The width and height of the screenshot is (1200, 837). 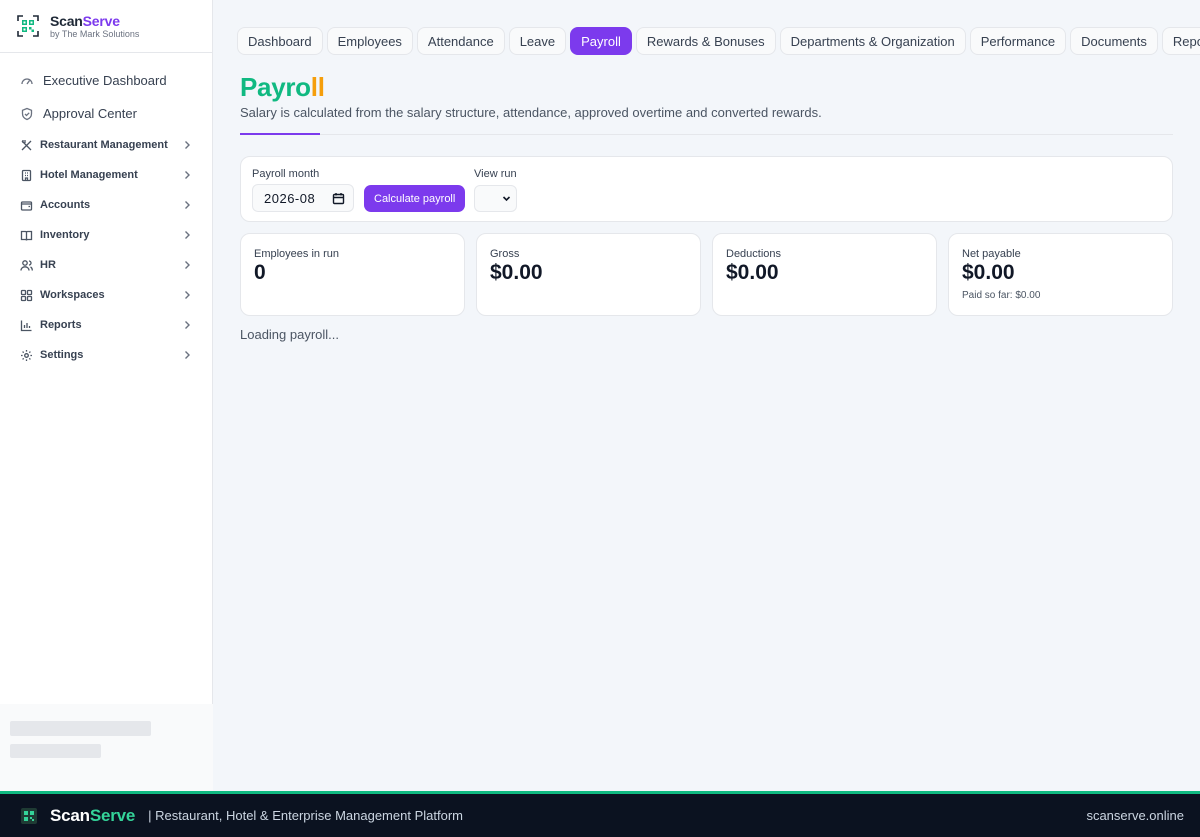 What do you see at coordinates (290, 198) in the screenshot?
I see `payroll-month-value: 2026-08` at bounding box center [290, 198].